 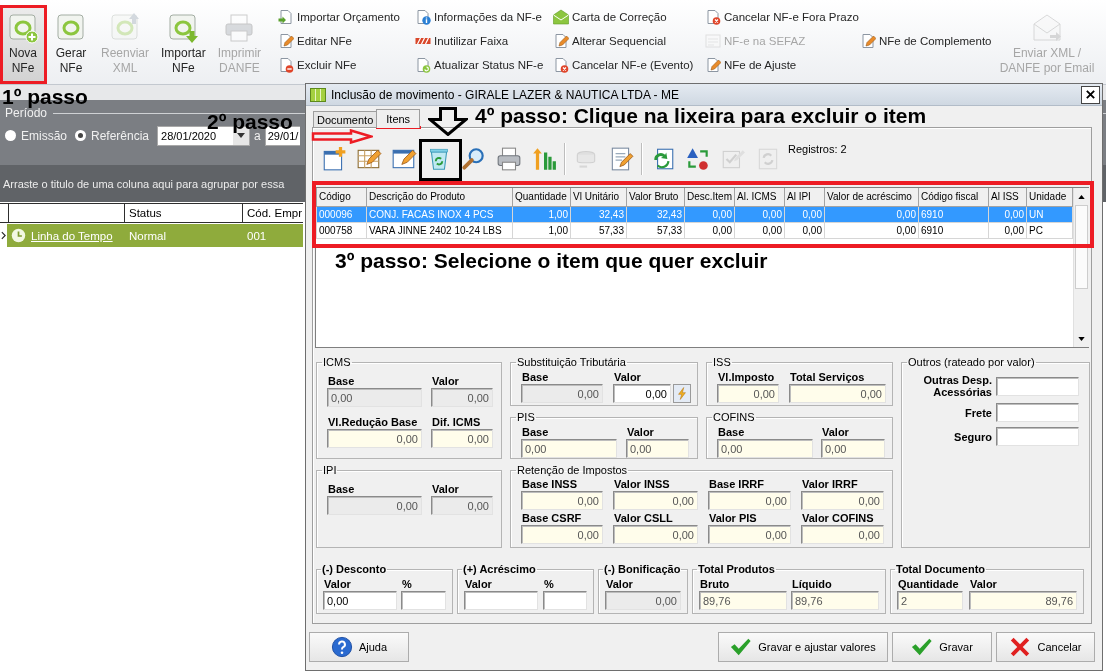 I want to click on column-header: Al. ICMS, so click(x=759, y=197).